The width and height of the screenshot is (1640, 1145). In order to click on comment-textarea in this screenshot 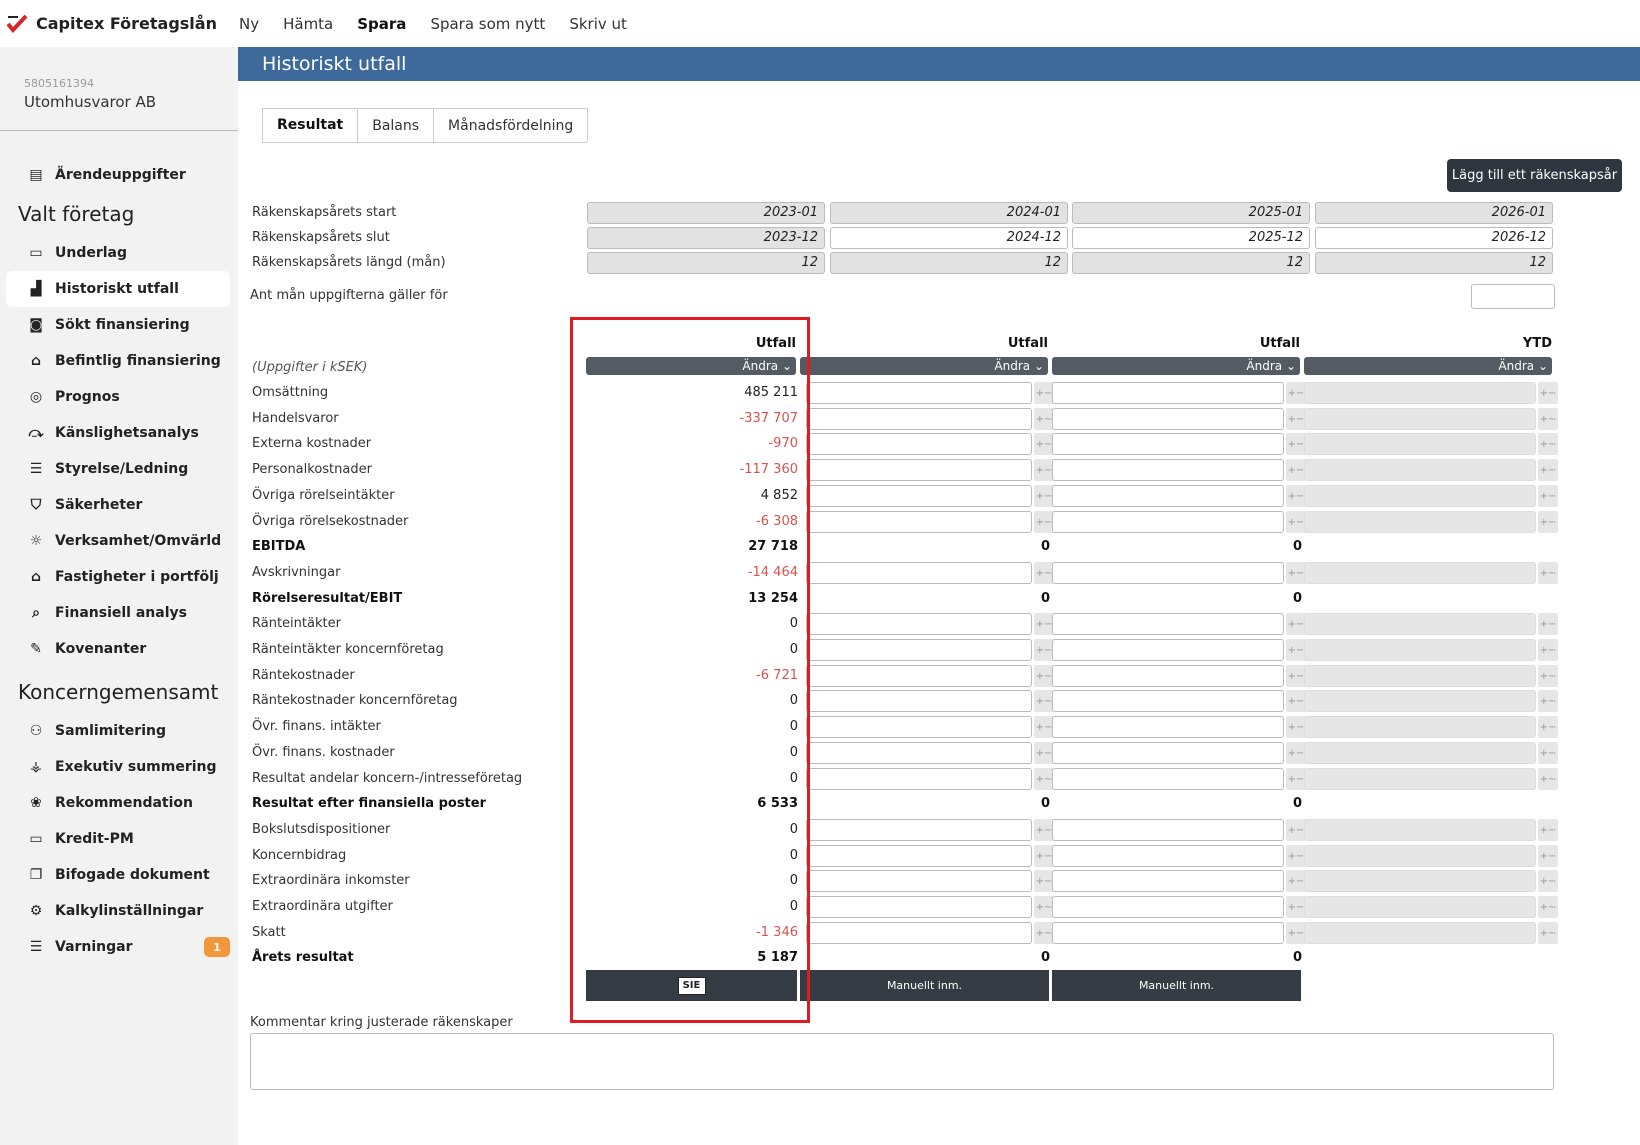, I will do `click(902, 1061)`.